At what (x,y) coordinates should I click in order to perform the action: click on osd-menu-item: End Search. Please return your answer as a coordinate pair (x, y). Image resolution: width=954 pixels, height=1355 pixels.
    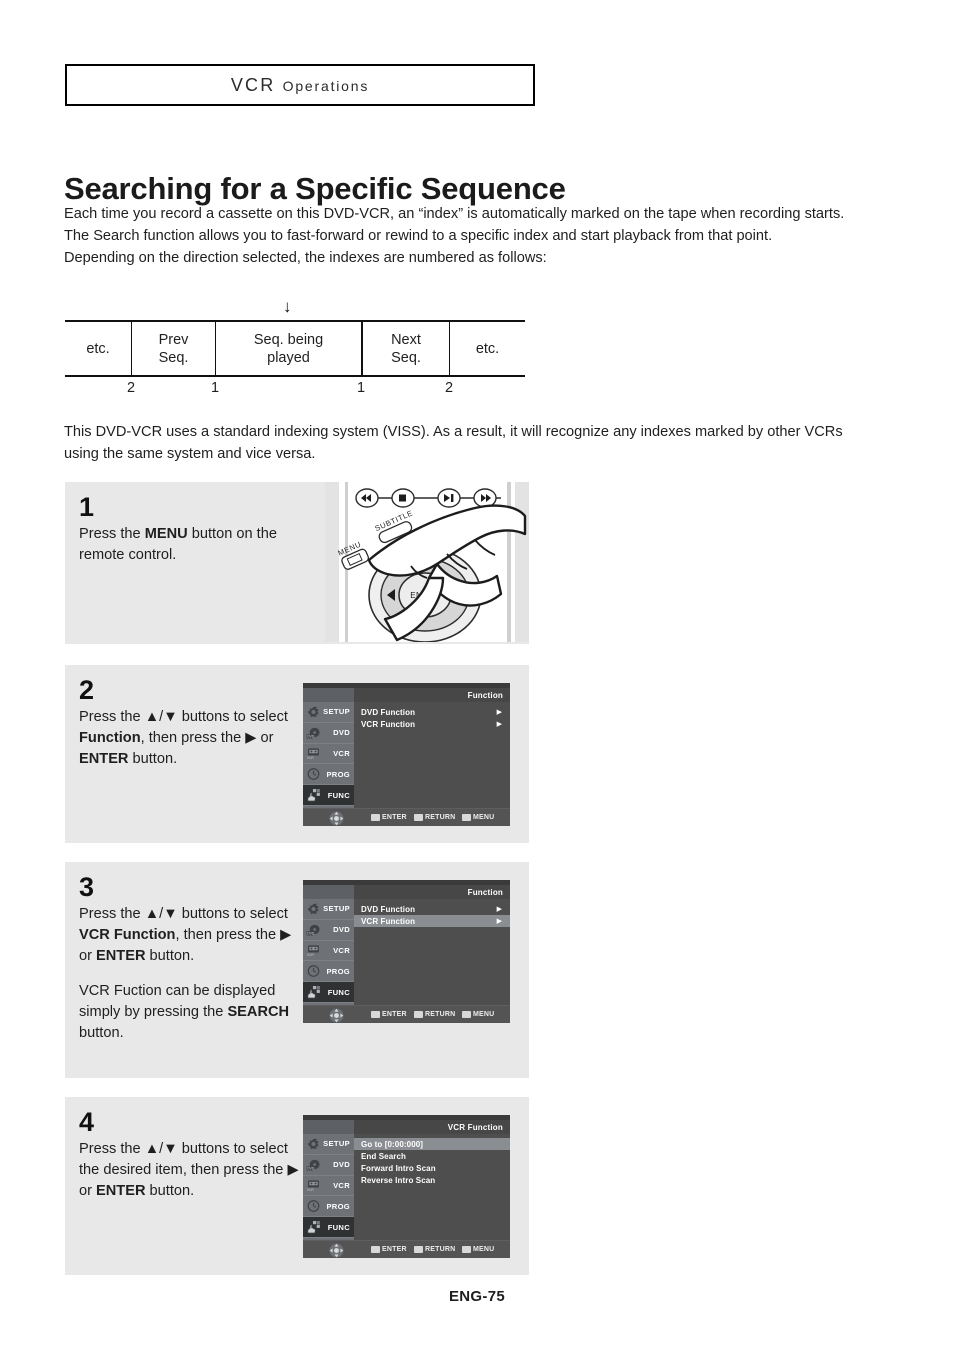
    Looking at the image, I should click on (432, 1156).